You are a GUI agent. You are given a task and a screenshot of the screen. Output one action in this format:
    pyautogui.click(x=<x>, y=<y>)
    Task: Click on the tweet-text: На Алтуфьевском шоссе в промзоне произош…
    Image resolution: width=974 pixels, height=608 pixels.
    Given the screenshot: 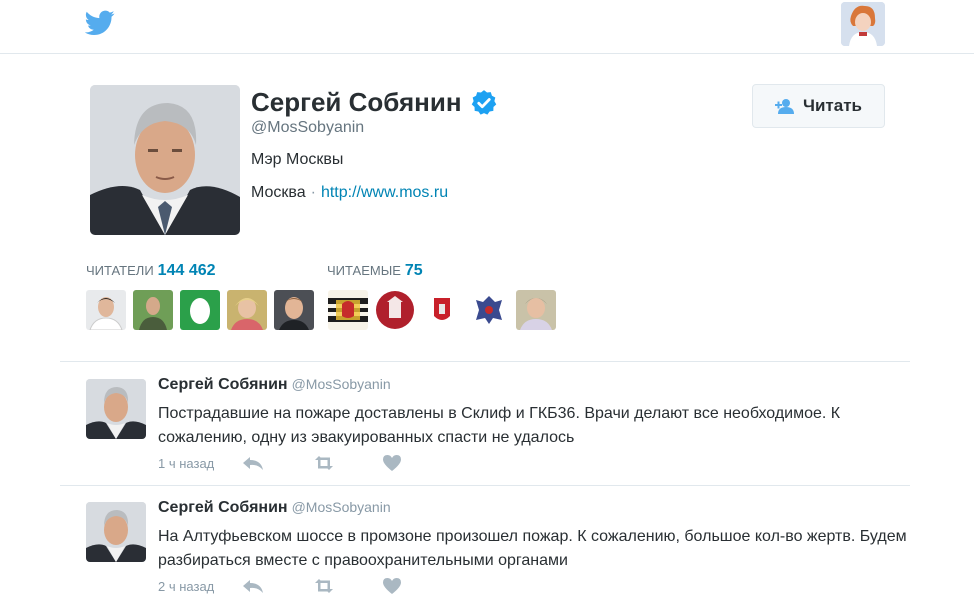 What is the action you would take?
    pyautogui.click(x=532, y=548)
    